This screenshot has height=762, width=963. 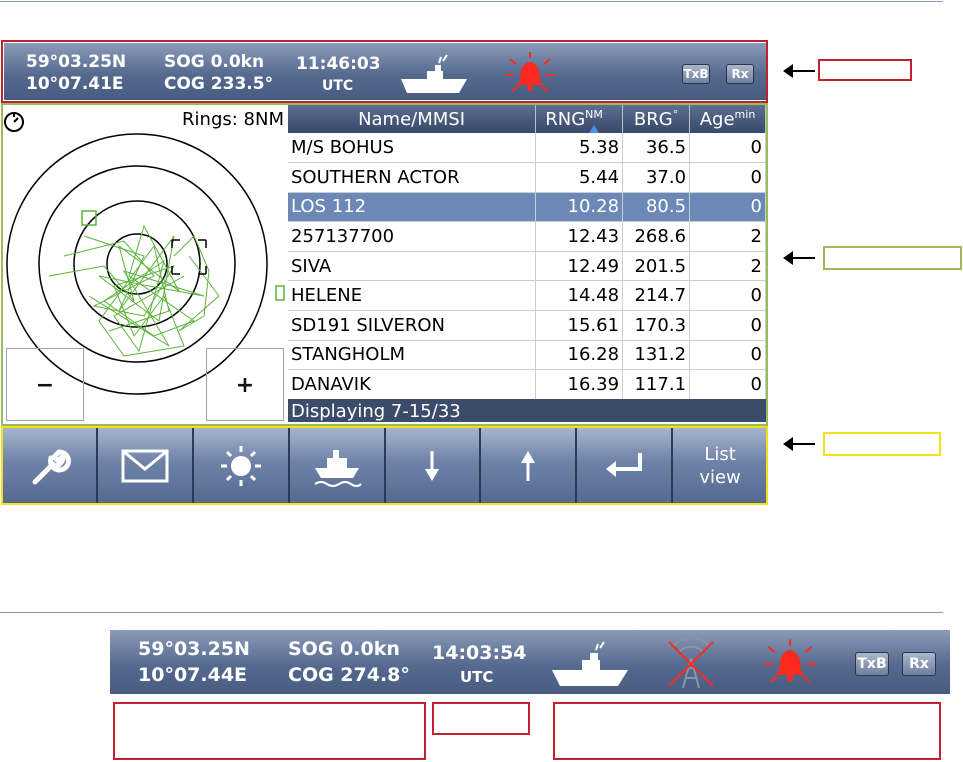 What do you see at coordinates (590, 663) in the screenshot?
I see `vessel-icon-detail` at bounding box center [590, 663].